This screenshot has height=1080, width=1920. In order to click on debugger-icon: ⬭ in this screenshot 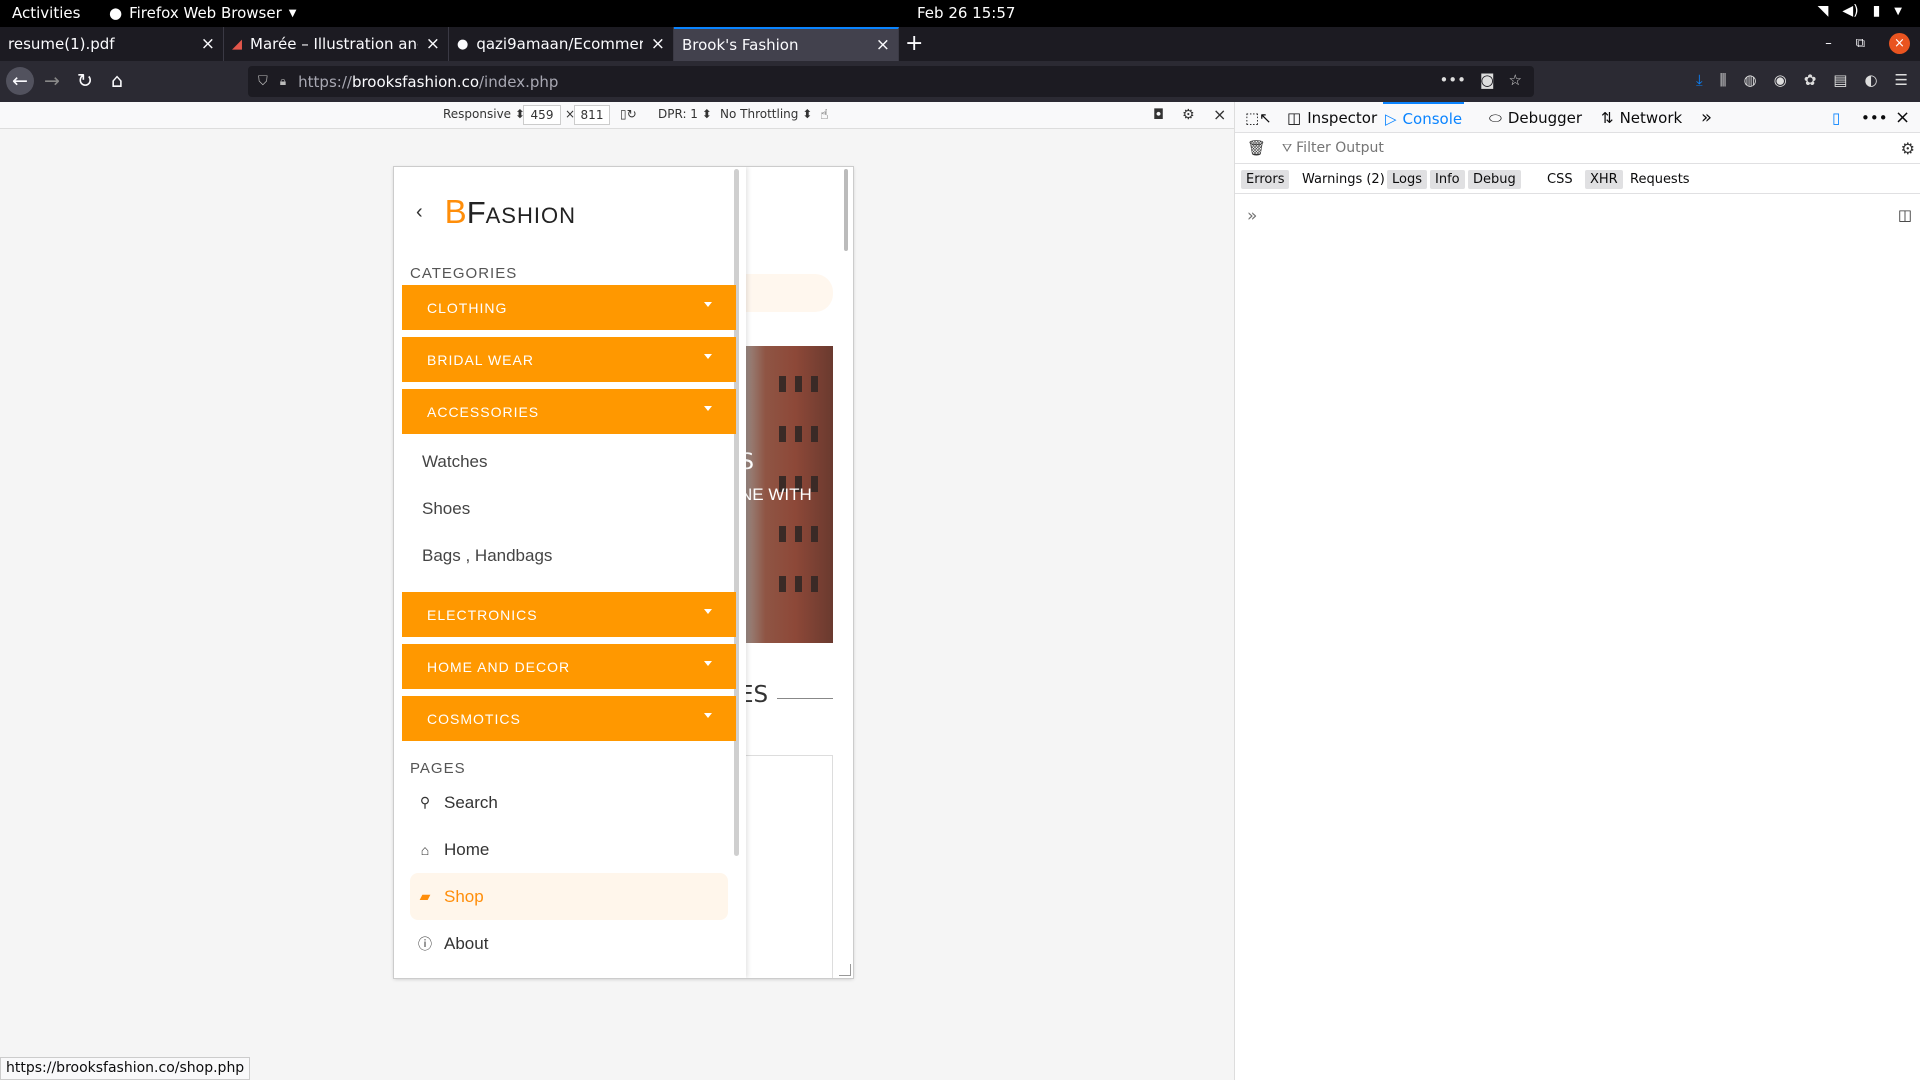, I will do `click(1495, 117)`.